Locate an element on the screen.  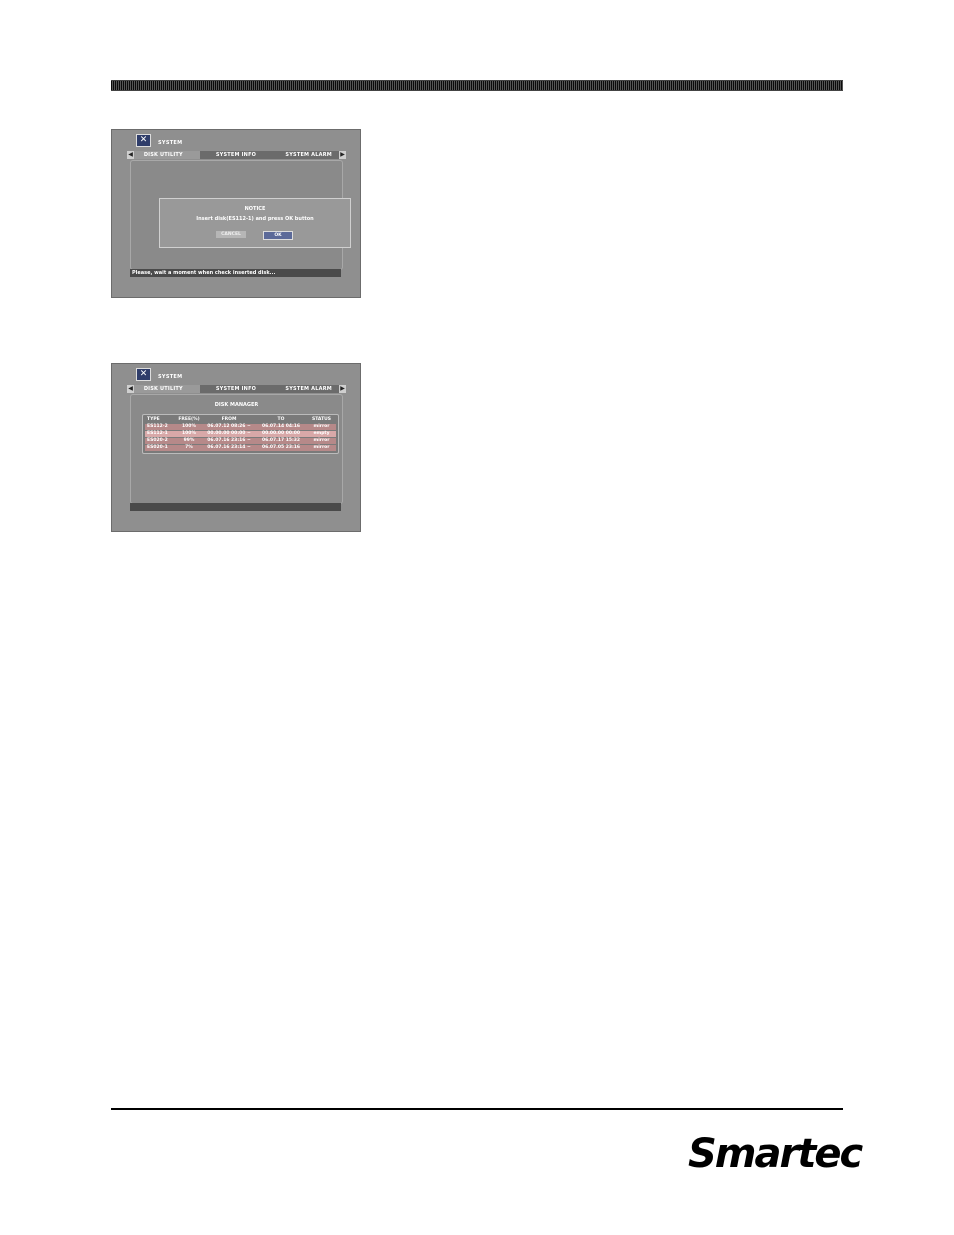
cell-type: ES020-2 is located at coordinates (157, 440).